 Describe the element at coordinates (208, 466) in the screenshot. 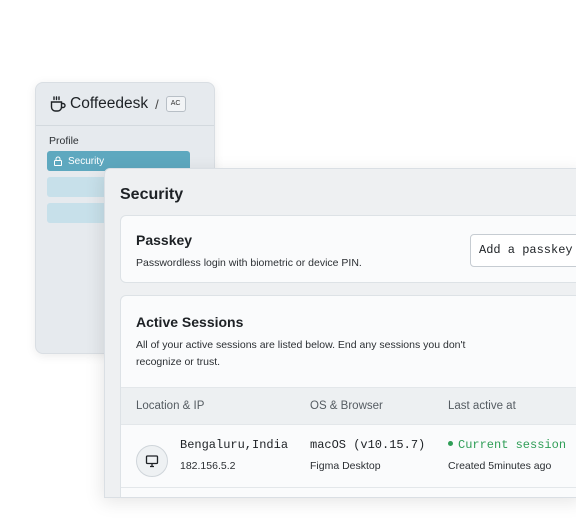

I see `session-ip: 182.156.5.2` at that location.